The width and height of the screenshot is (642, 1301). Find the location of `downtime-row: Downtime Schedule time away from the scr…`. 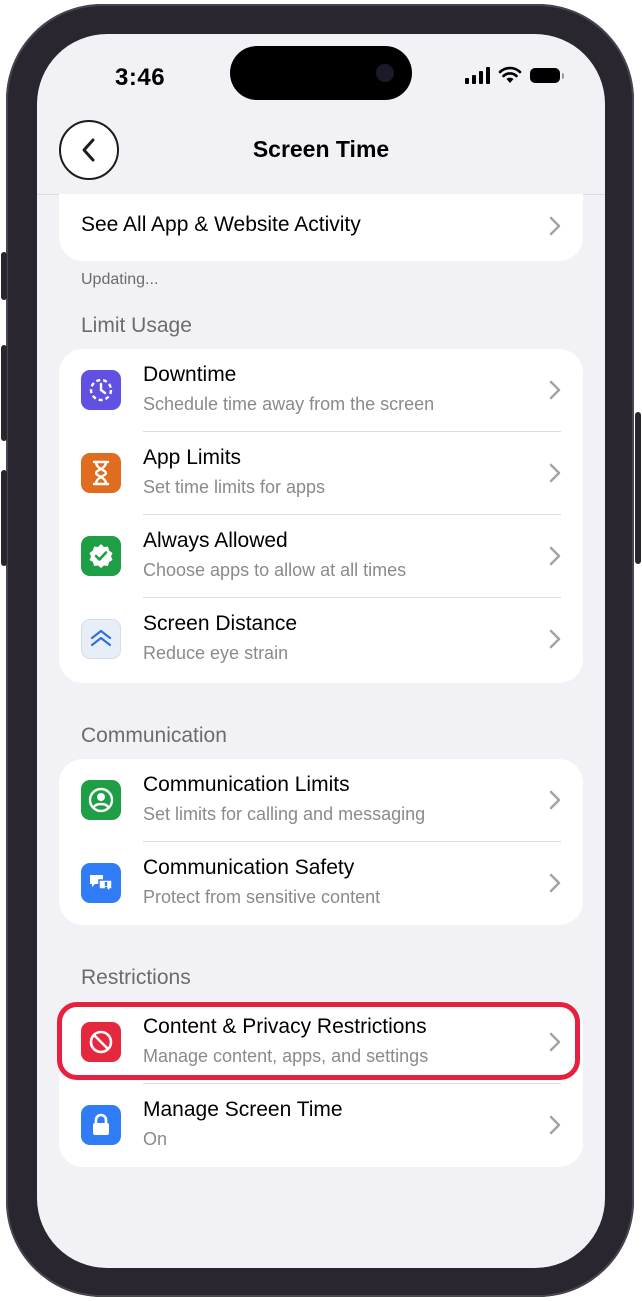

downtime-row: Downtime Schedule time away from the scr… is located at coordinates (321, 390).